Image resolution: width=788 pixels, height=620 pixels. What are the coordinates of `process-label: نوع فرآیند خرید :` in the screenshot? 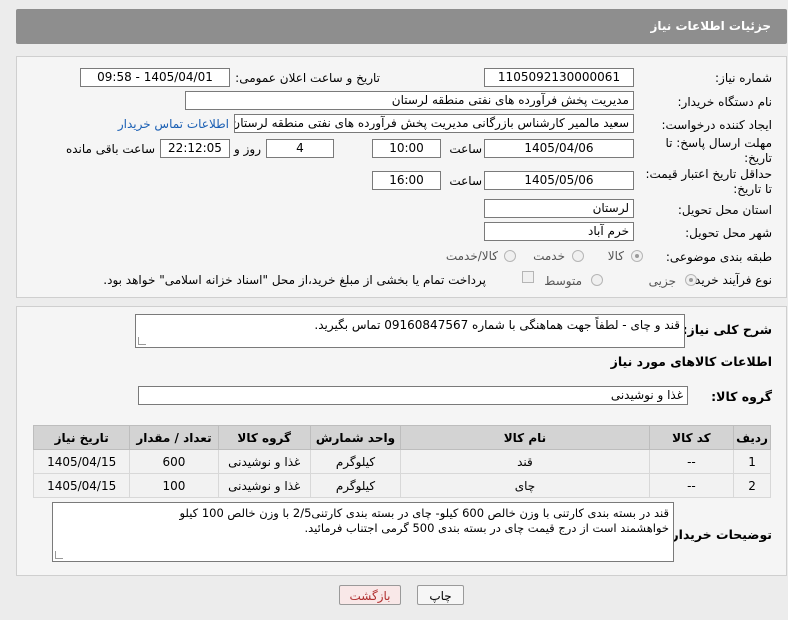 It's located at (729, 280).